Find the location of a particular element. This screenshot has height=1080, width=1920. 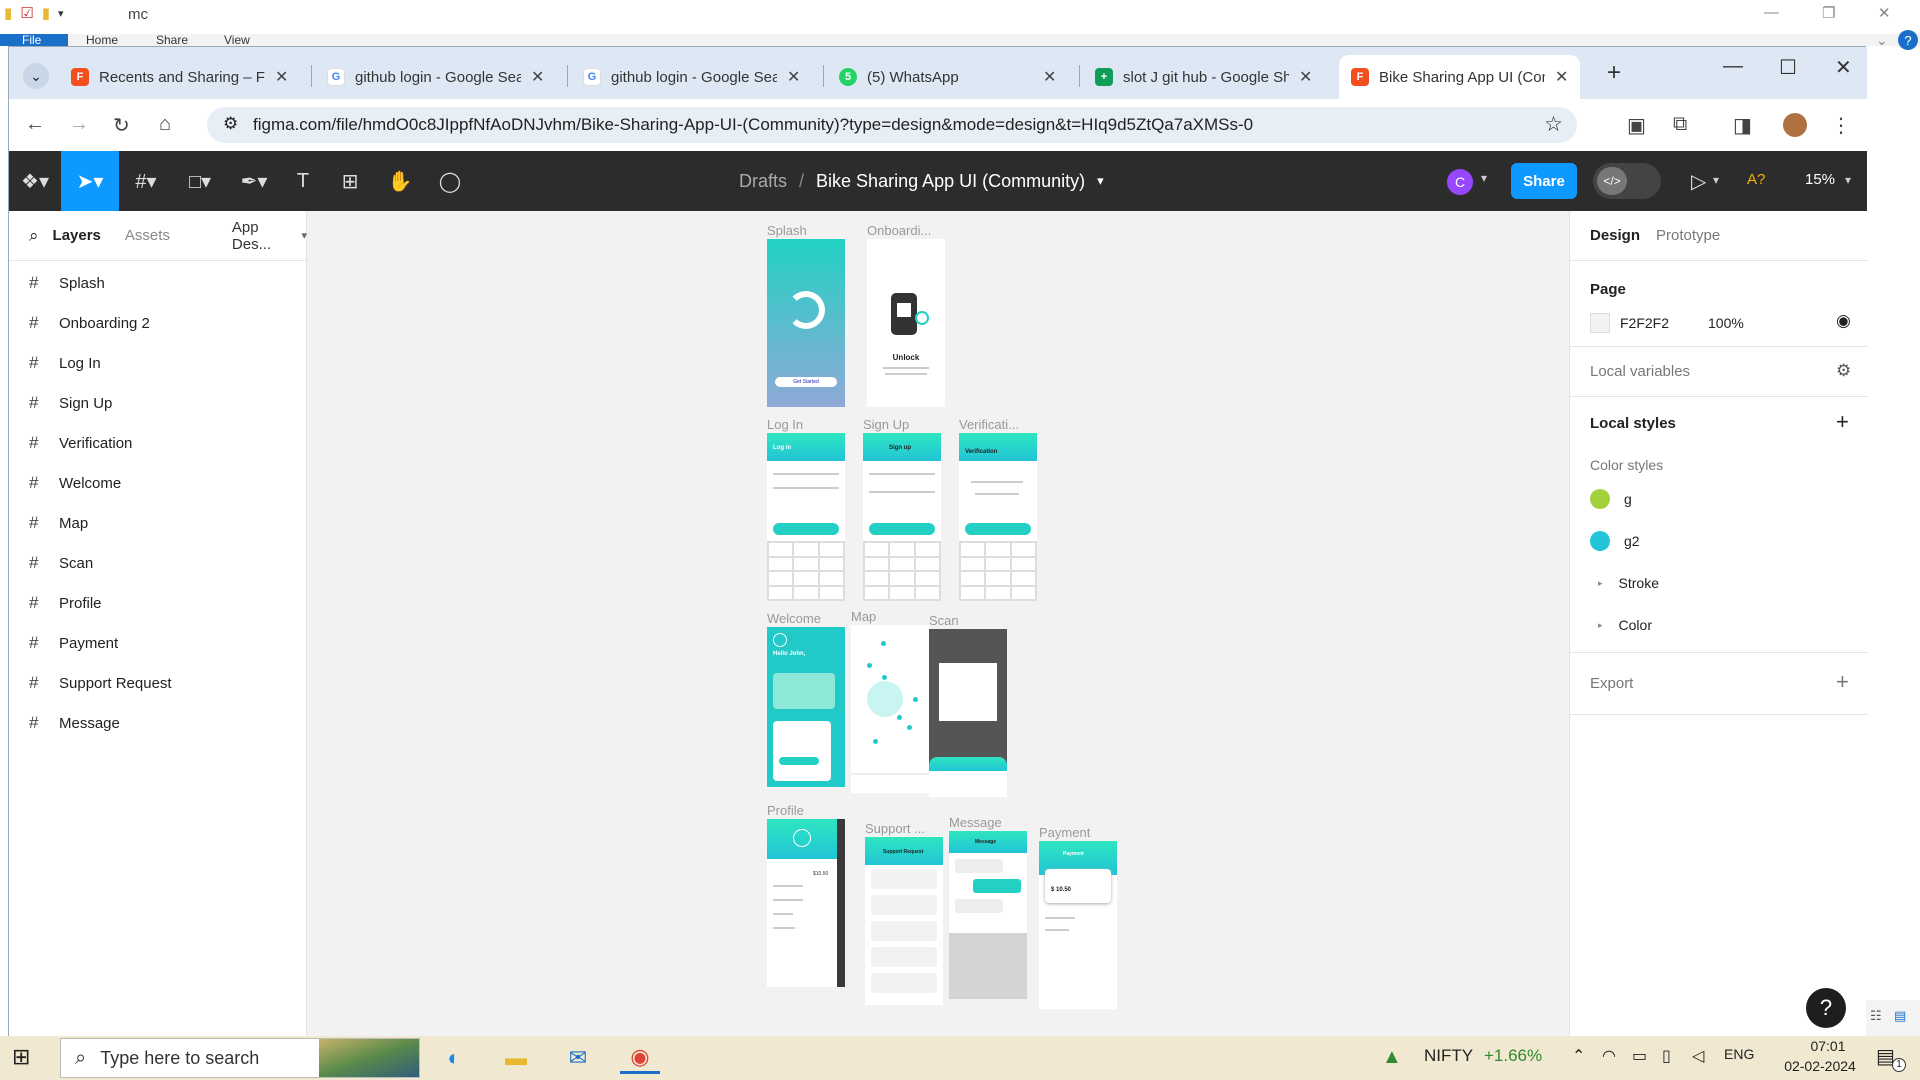

dev-mode-toggle: </> is located at coordinates (1627, 181).